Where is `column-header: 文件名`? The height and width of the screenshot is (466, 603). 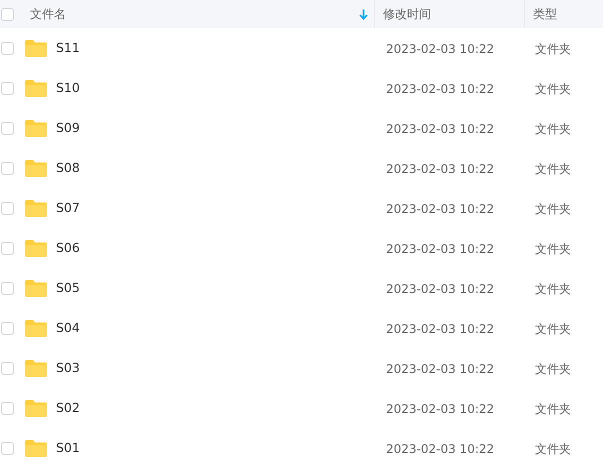 column-header: 文件名 is located at coordinates (194, 14).